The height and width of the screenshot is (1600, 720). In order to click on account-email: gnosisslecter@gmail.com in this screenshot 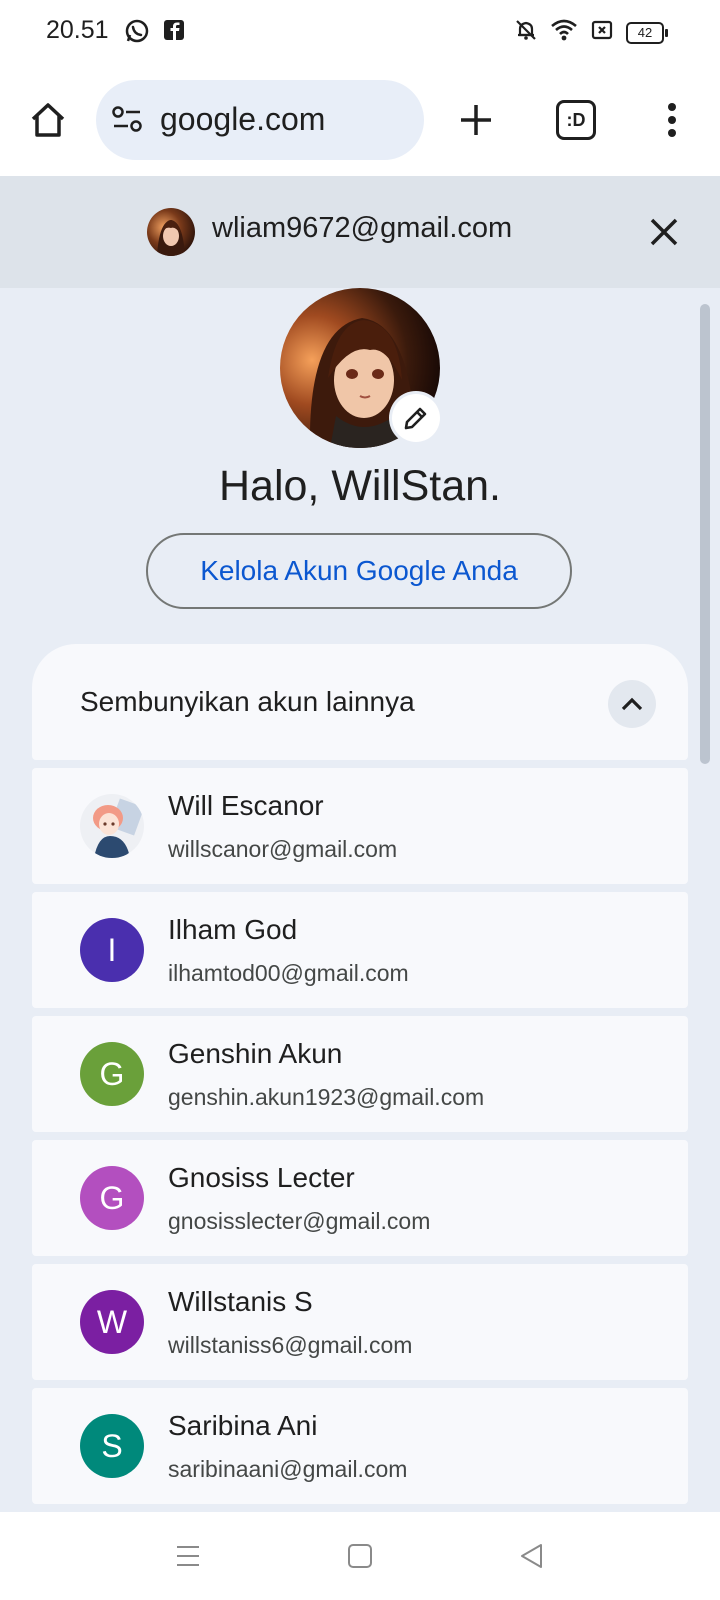, I will do `click(299, 1221)`.